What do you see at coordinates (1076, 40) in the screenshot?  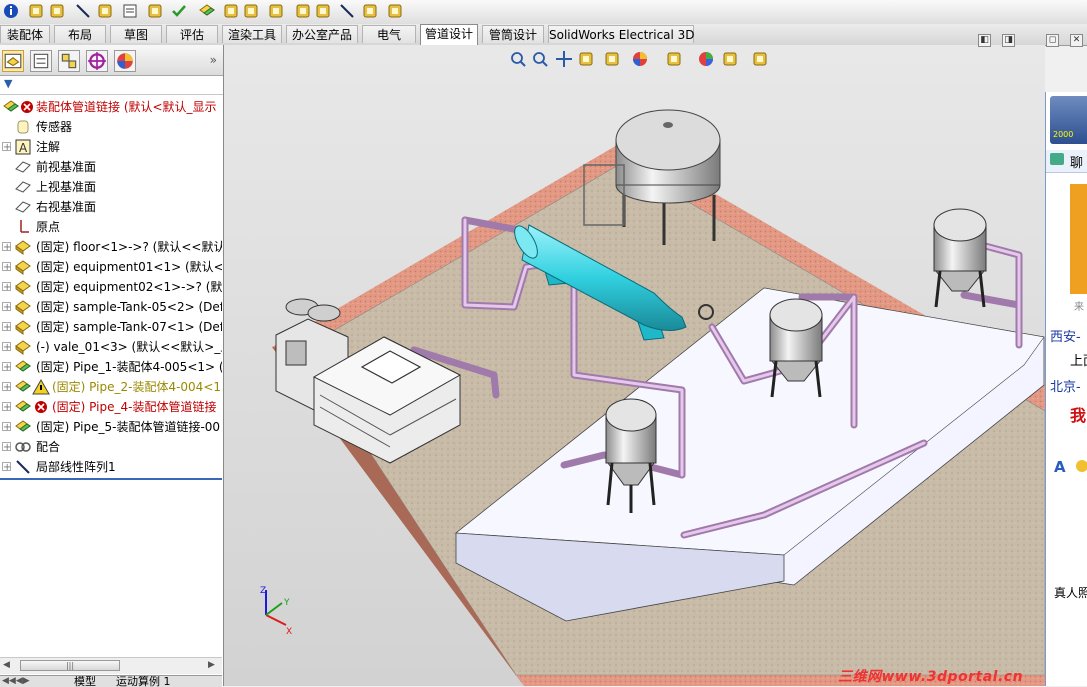 I see `close-button: ✕` at bounding box center [1076, 40].